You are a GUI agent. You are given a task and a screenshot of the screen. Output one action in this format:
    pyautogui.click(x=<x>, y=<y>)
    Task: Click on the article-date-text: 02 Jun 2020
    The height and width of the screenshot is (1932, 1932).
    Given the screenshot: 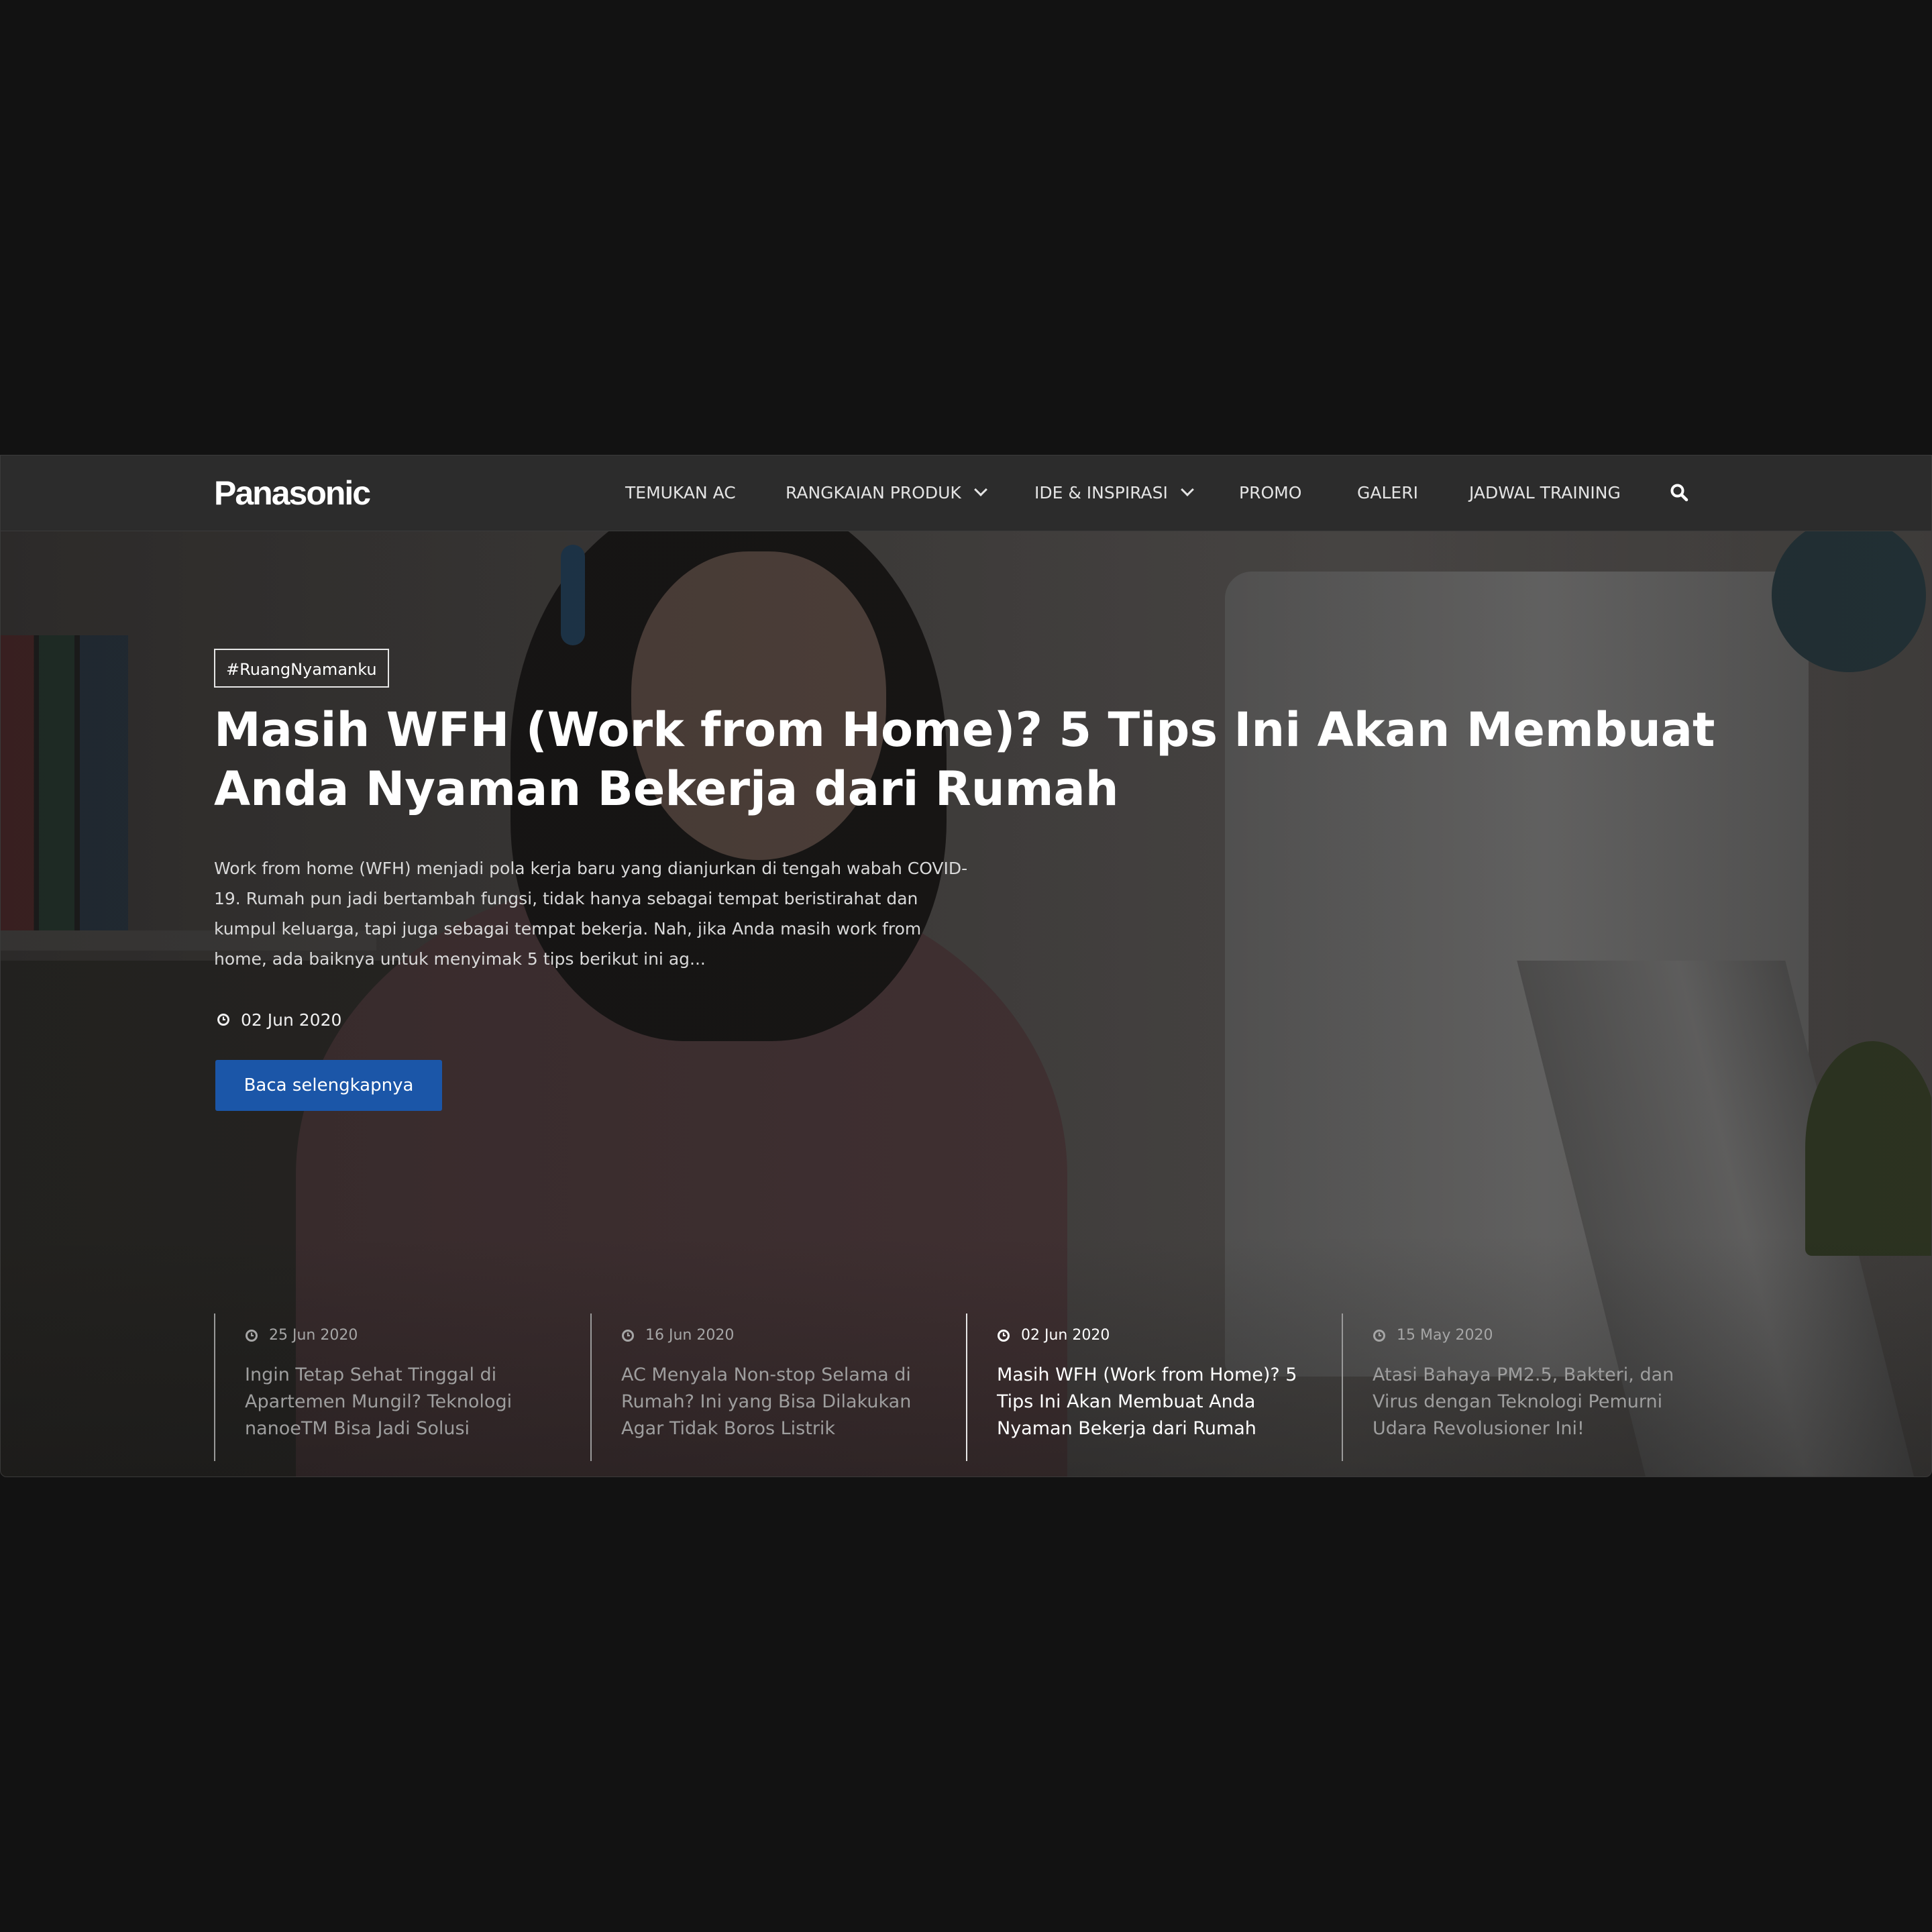 What is the action you would take?
    pyautogui.click(x=1065, y=1335)
    